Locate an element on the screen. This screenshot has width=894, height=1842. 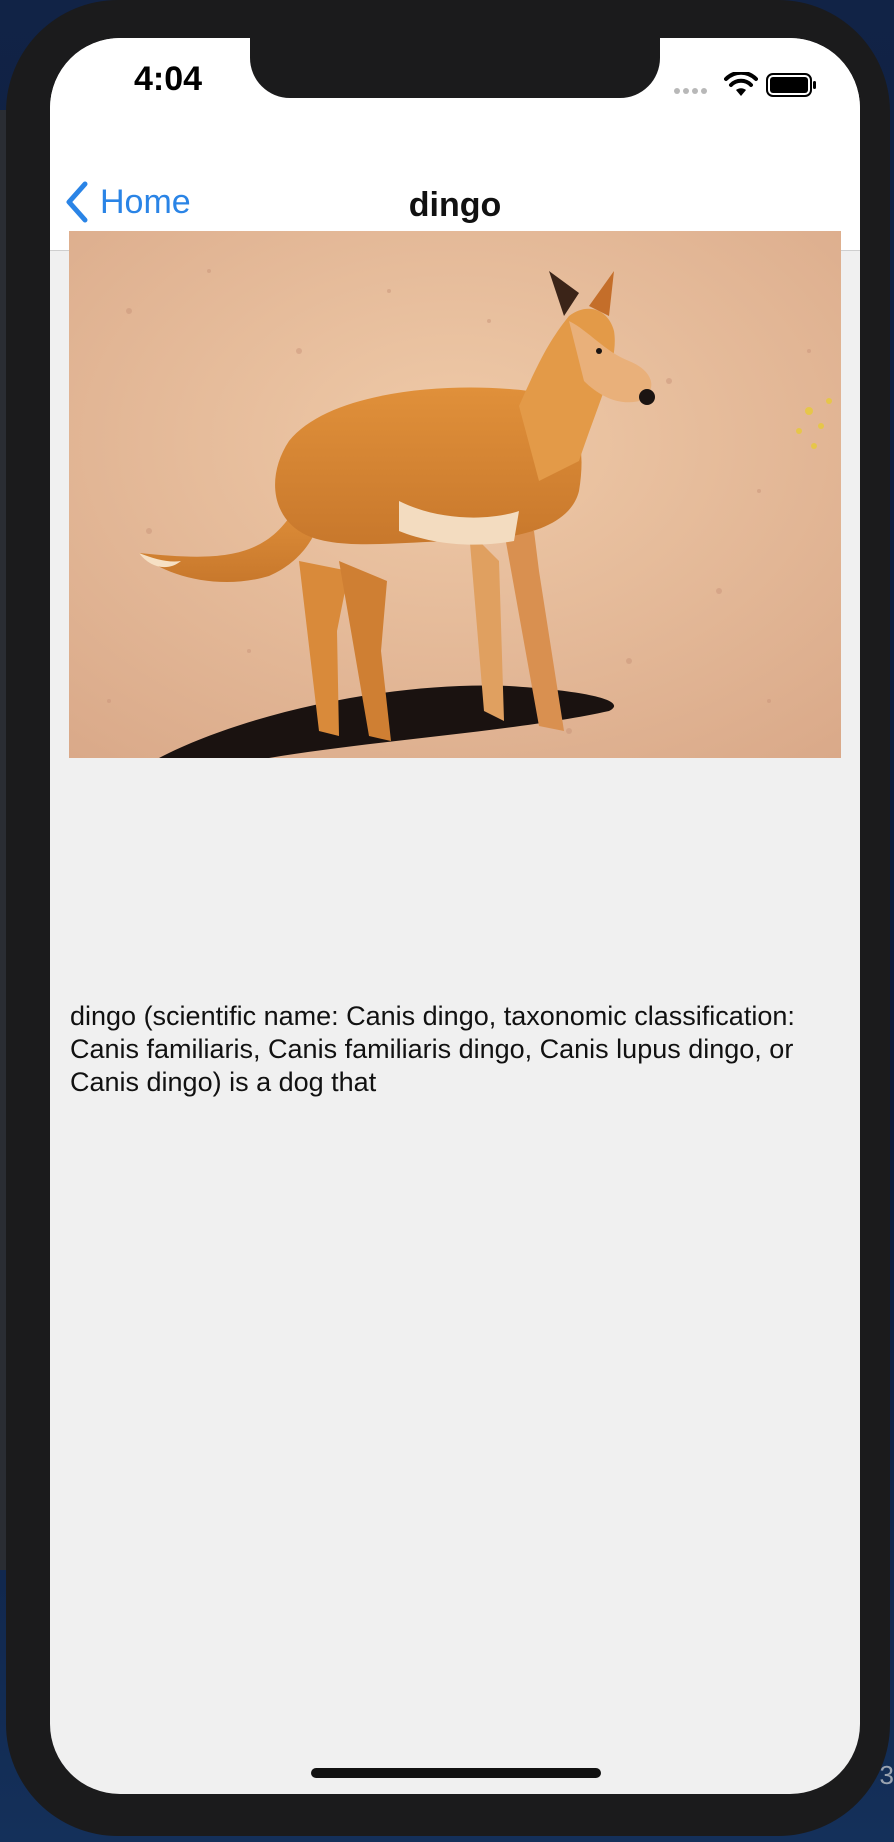
back-button: Home is located at coordinates (127, 202).